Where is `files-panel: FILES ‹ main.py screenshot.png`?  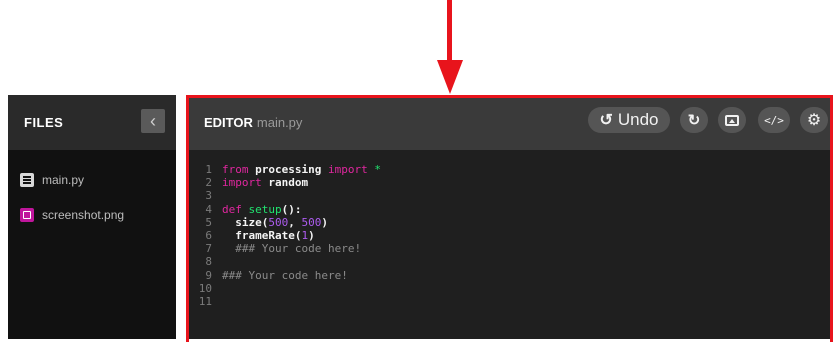 files-panel: FILES ‹ main.py screenshot.png is located at coordinates (92, 217).